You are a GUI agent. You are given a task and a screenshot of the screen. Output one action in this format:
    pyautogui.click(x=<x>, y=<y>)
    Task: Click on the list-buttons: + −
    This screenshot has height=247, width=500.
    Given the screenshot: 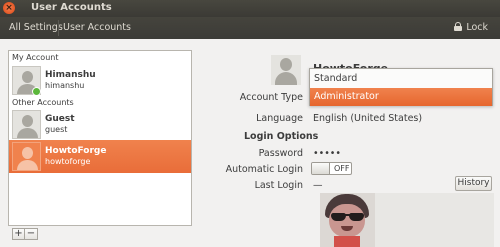 What is the action you would take?
    pyautogui.click(x=25, y=234)
    